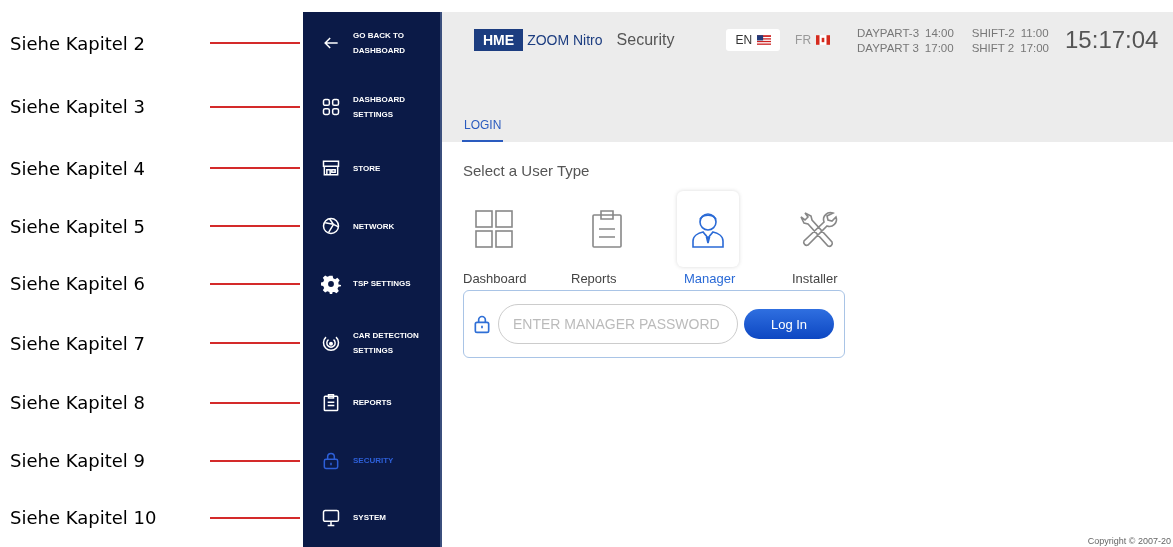 This screenshot has height=547, width=1173. Describe the element at coordinates (645, 40) in the screenshot. I see `page-title: Security` at that location.